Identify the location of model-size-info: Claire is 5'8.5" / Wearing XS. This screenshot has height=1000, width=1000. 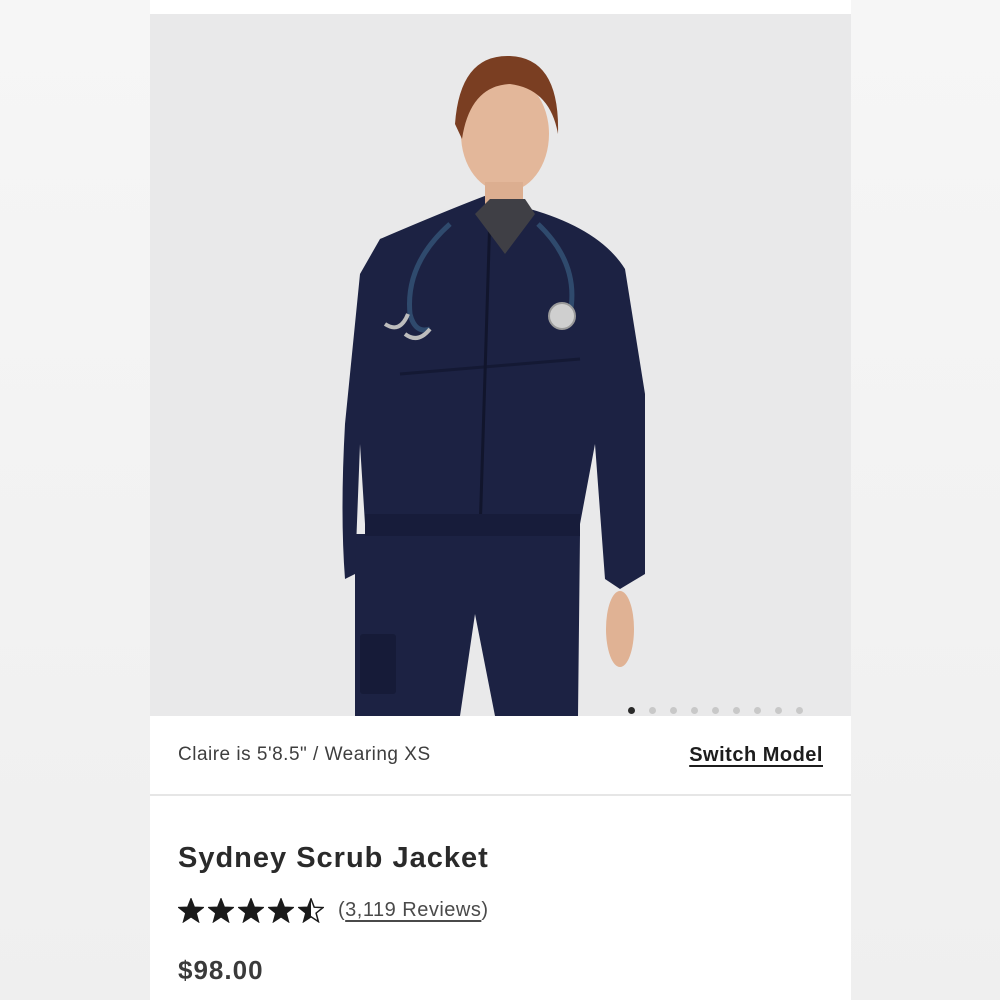
(304, 754).